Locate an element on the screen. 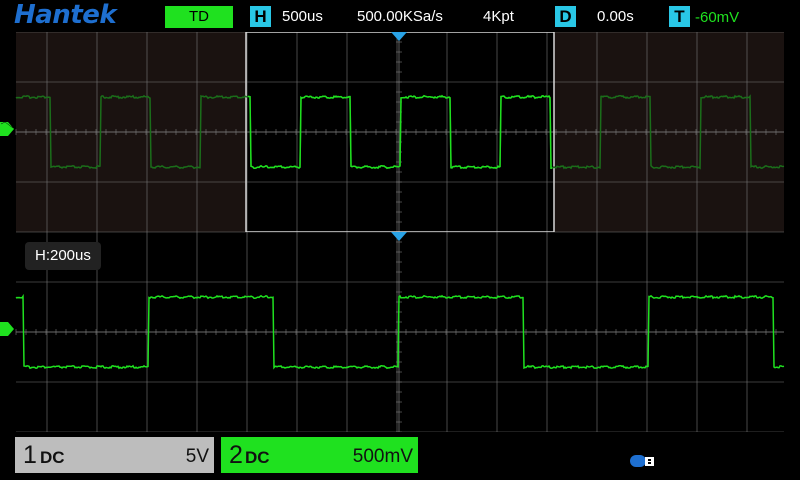 This screenshot has width=800, height=480. usb-icon is located at coordinates (642, 461).